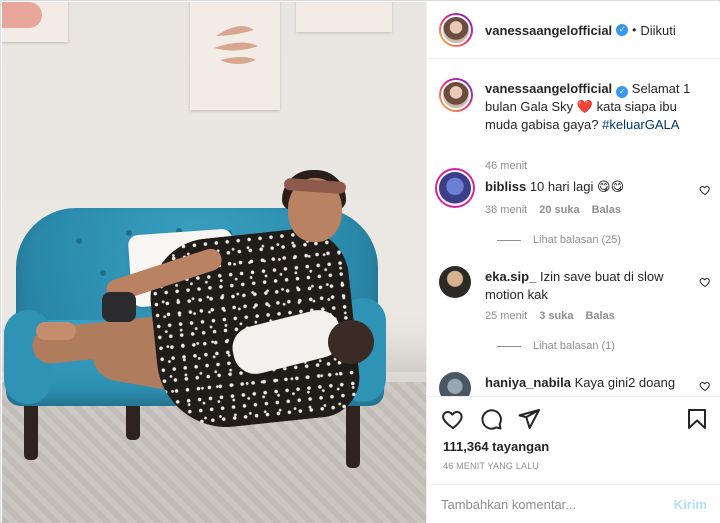 This screenshot has height=523, width=720. Describe the element at coordinates (496, 446) in the screenshot. I see `view-count: 111,364 tayangan` at that location.